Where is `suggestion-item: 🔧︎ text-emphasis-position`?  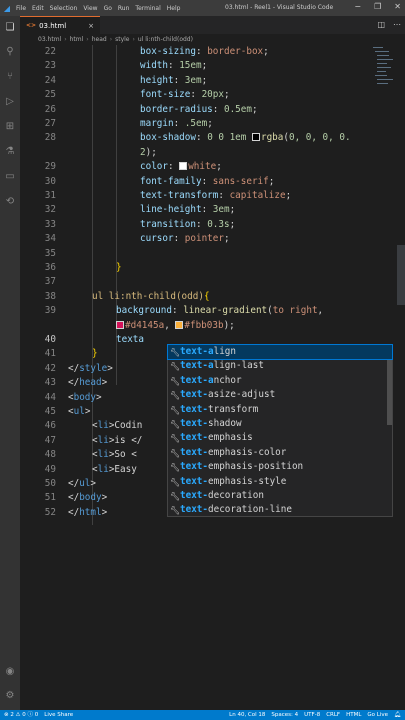 suggestion-item: 🔧︎ text-emphasis-position is located at coordinates (280, 467).